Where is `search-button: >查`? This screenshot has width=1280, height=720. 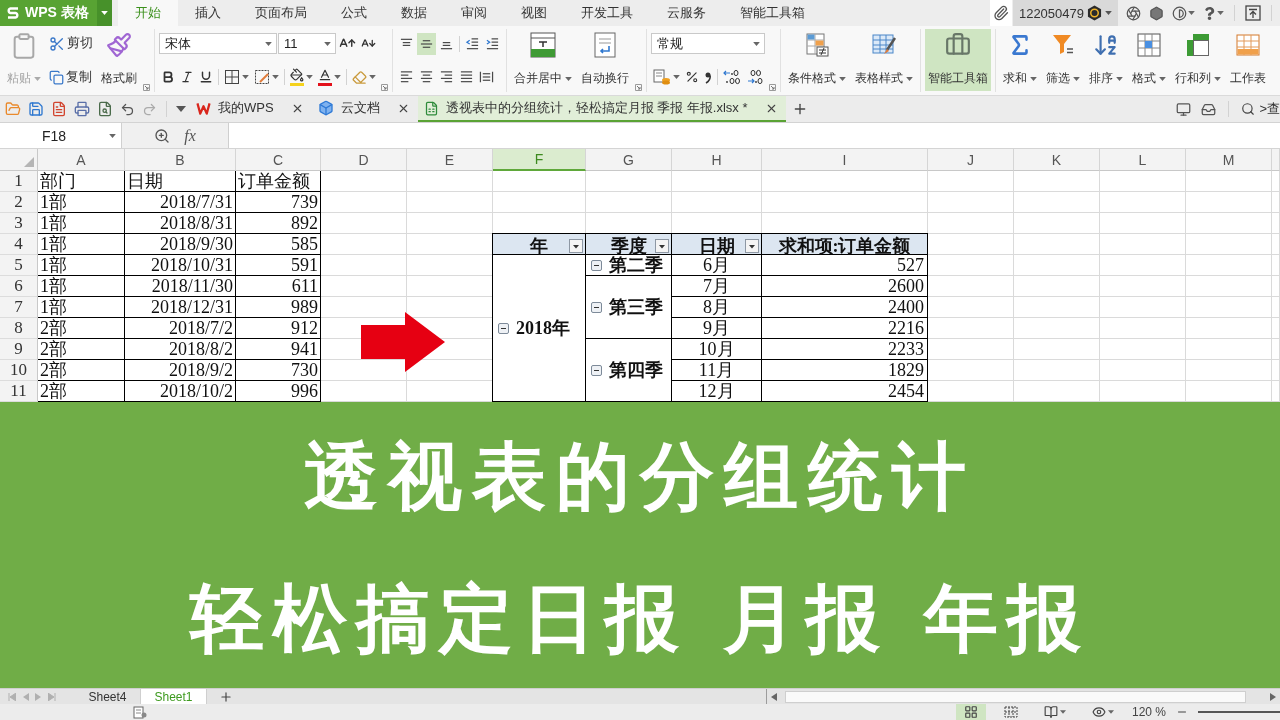 search-button: >查 is located at coordinates (1260, 109).